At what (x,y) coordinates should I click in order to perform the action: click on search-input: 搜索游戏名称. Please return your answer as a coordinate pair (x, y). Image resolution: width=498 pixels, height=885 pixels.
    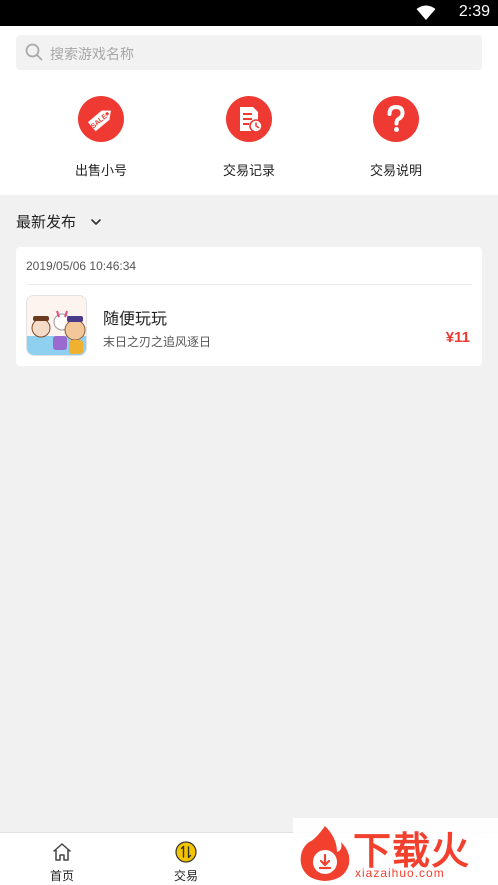
    Looking at the image, I should click on (249, 52).